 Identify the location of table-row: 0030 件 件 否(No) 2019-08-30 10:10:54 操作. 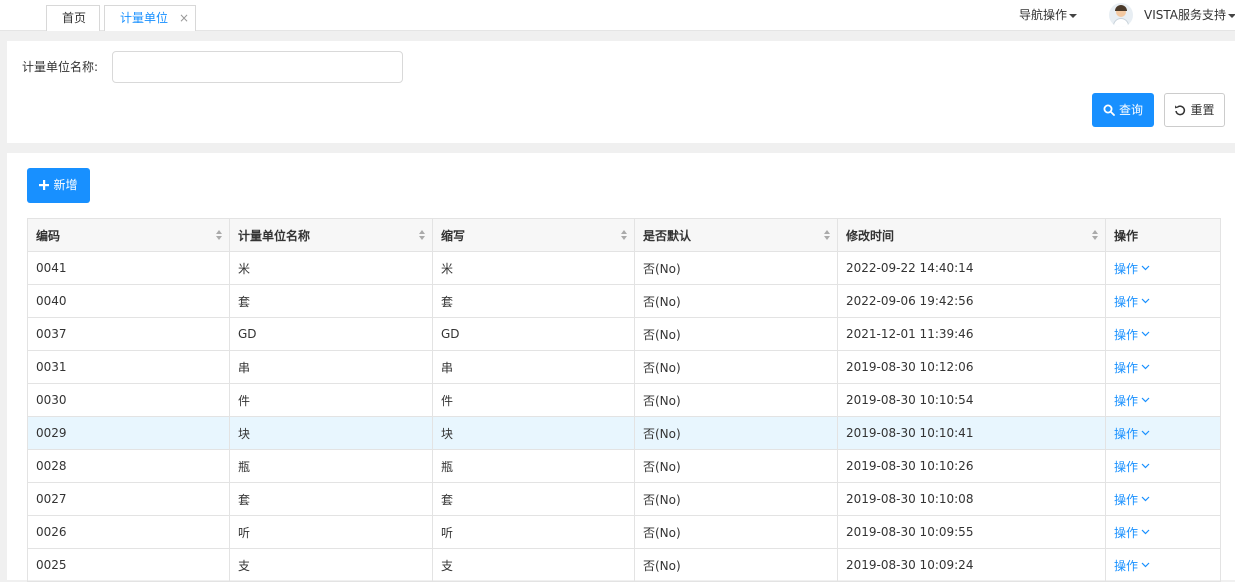
(624, 400).